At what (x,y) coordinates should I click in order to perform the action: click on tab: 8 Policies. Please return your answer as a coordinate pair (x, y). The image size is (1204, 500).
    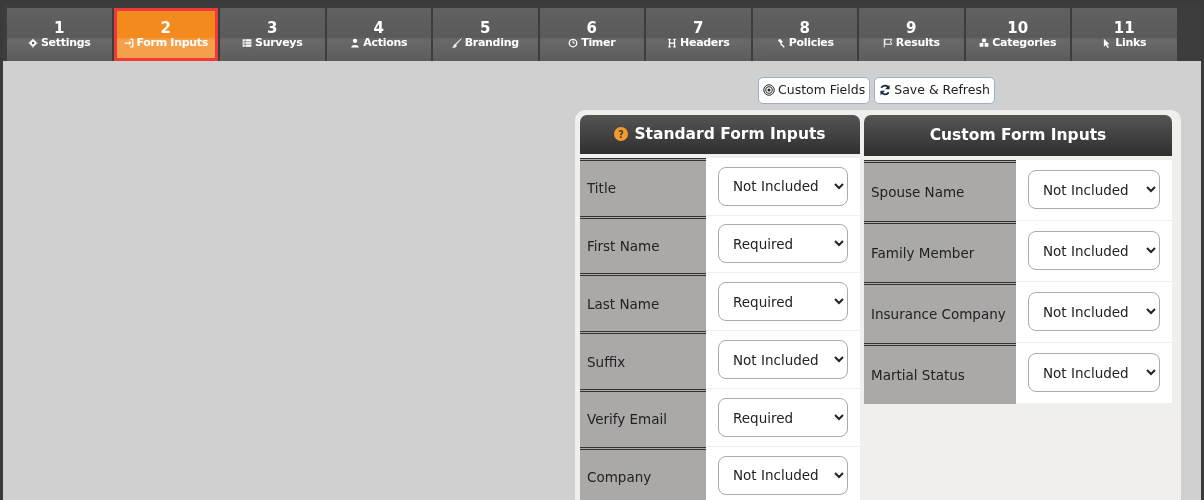
    Looking at the image, I should click on (804, 34).